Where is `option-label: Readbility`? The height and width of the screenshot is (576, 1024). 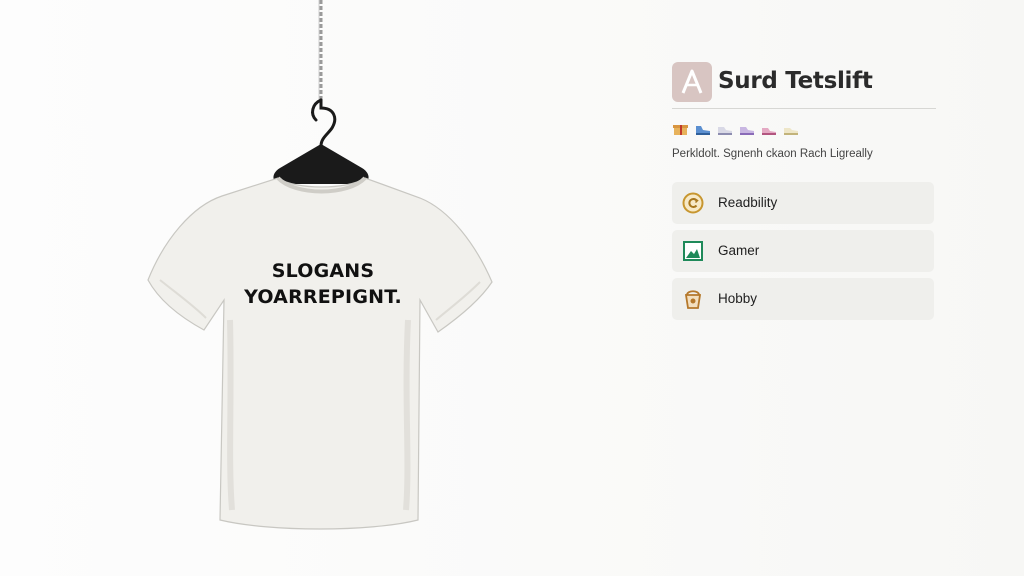
option-label: Readbility is located at coordinates (748, 202).